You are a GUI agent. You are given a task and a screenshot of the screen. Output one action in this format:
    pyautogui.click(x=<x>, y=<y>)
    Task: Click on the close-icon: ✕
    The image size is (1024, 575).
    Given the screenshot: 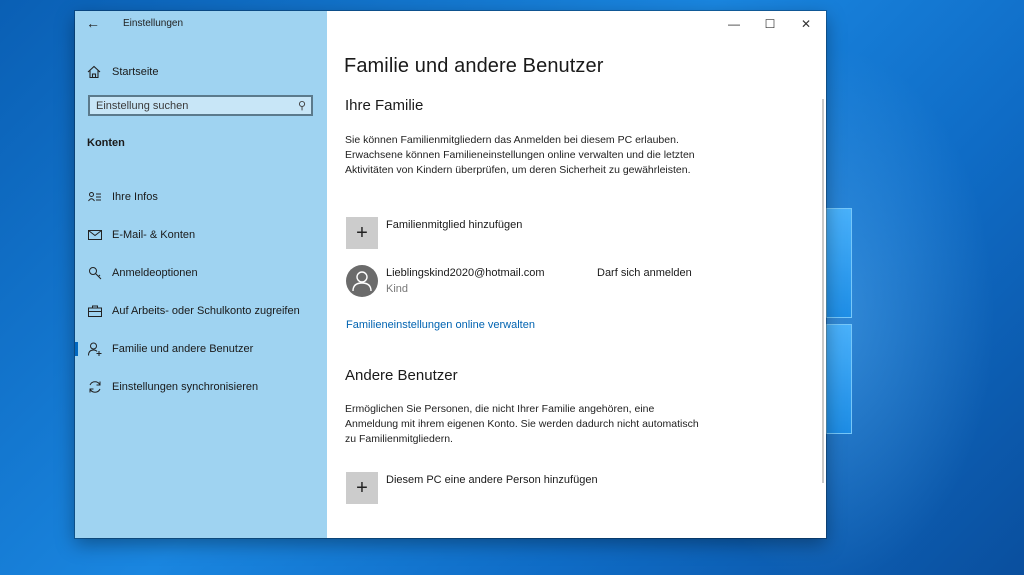 What is the action you would take?
    pyautogui.click(x=806, y=24)
    